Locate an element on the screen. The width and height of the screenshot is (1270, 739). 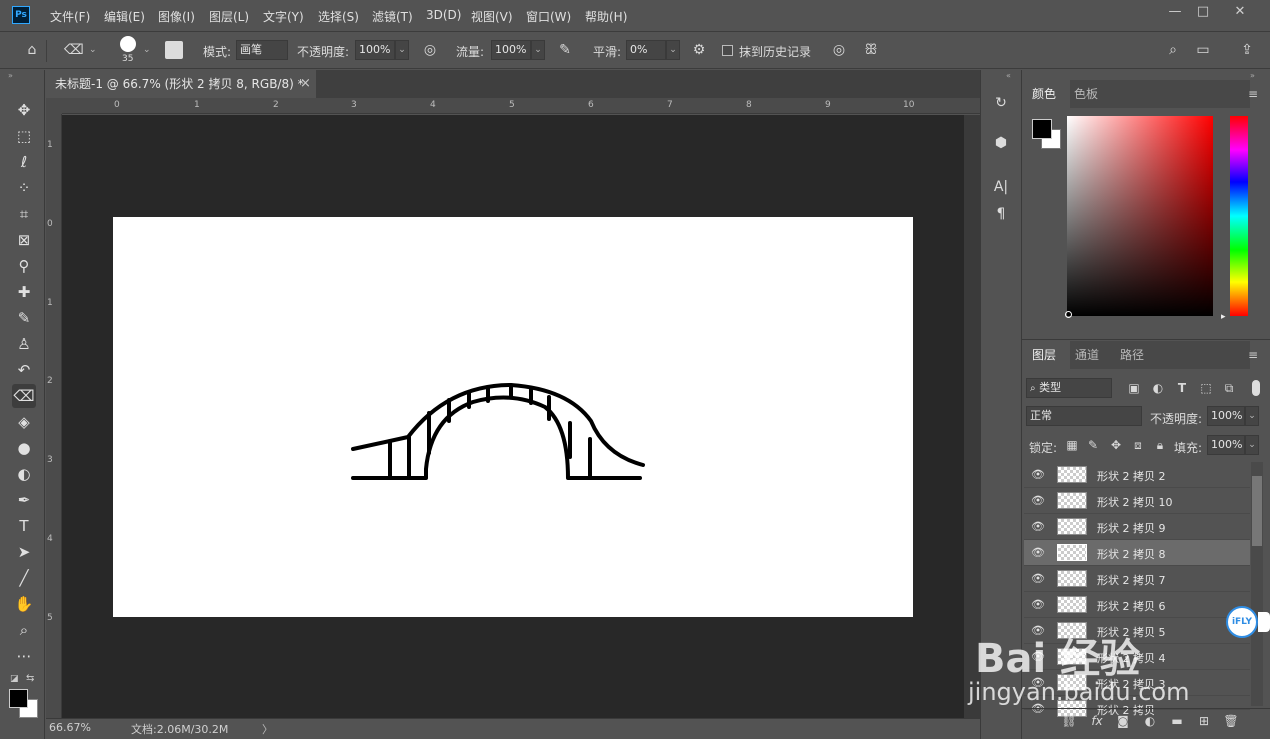
layer-row: 👁︎ 形状 2 拷贝 9 is located at coordinates (1137, 527).